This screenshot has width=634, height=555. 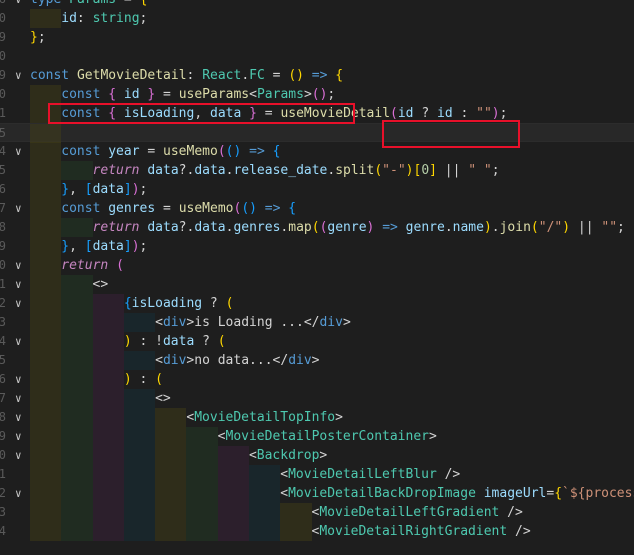 What do you see at coordinates (317, 4) in the screenshot?
I see `code-line: 6 ∨ type Params = {` at bounding box center [317, 4].